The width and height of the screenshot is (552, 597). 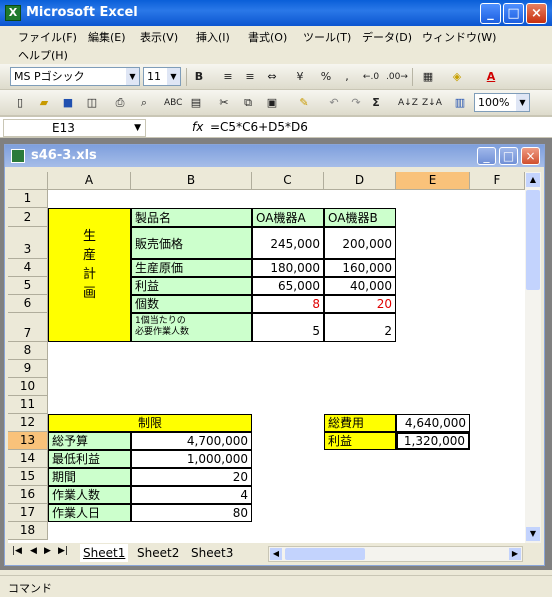 What do you see at coordinates (326, 77) in the screenshot?
I see `percent-icon: %` at bounding box center [326, 77].